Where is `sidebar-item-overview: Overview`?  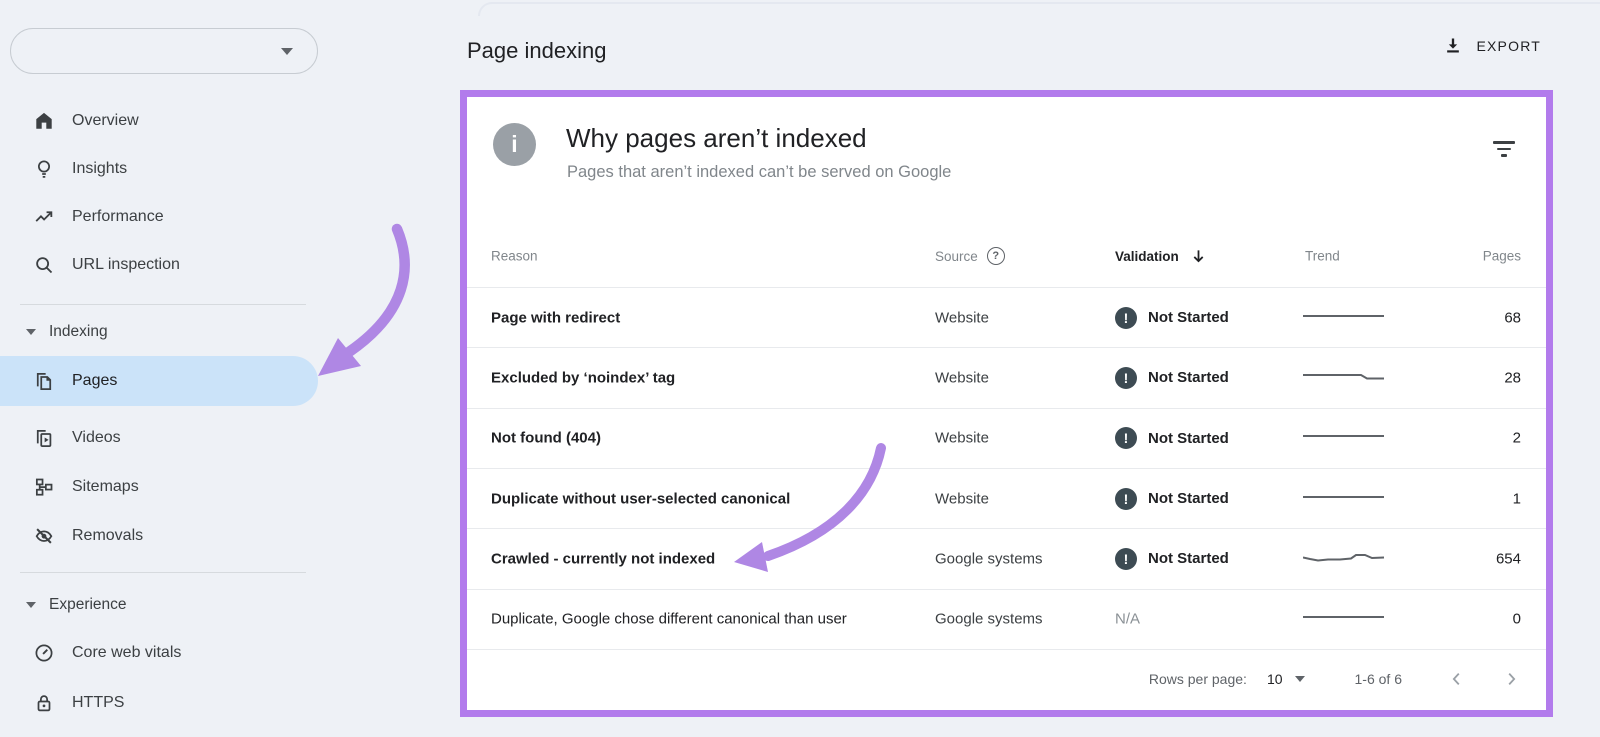 sidebar-item-overview: Overview is located at coordinates (159, 121).